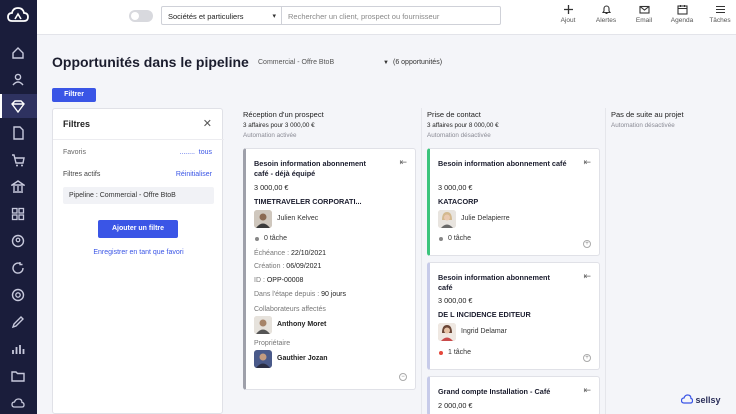 The image size is (736, 414). Describe the element at coordinates (138, 252) in the screenshot. I see `save-favorite-link: Enregistrer en tant que favori` at that location.